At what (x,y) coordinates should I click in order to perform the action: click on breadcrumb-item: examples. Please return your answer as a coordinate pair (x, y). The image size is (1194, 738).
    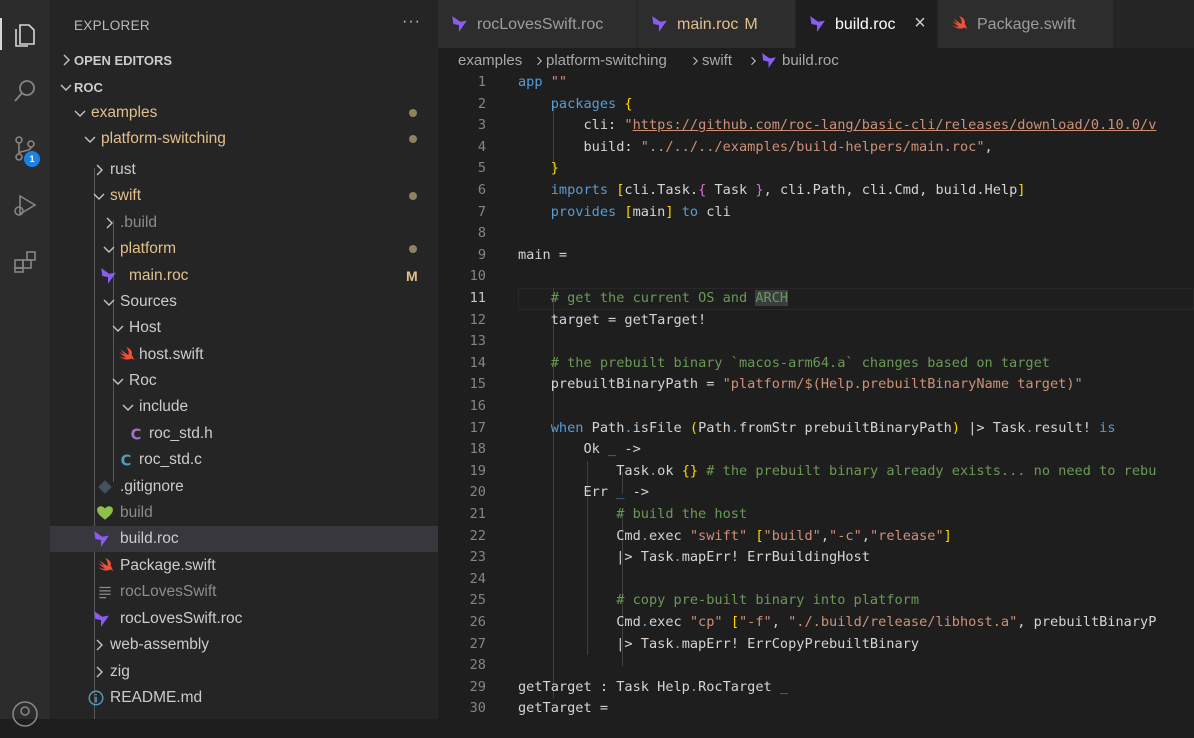
    Looking at the image, I should click on (490, 60).